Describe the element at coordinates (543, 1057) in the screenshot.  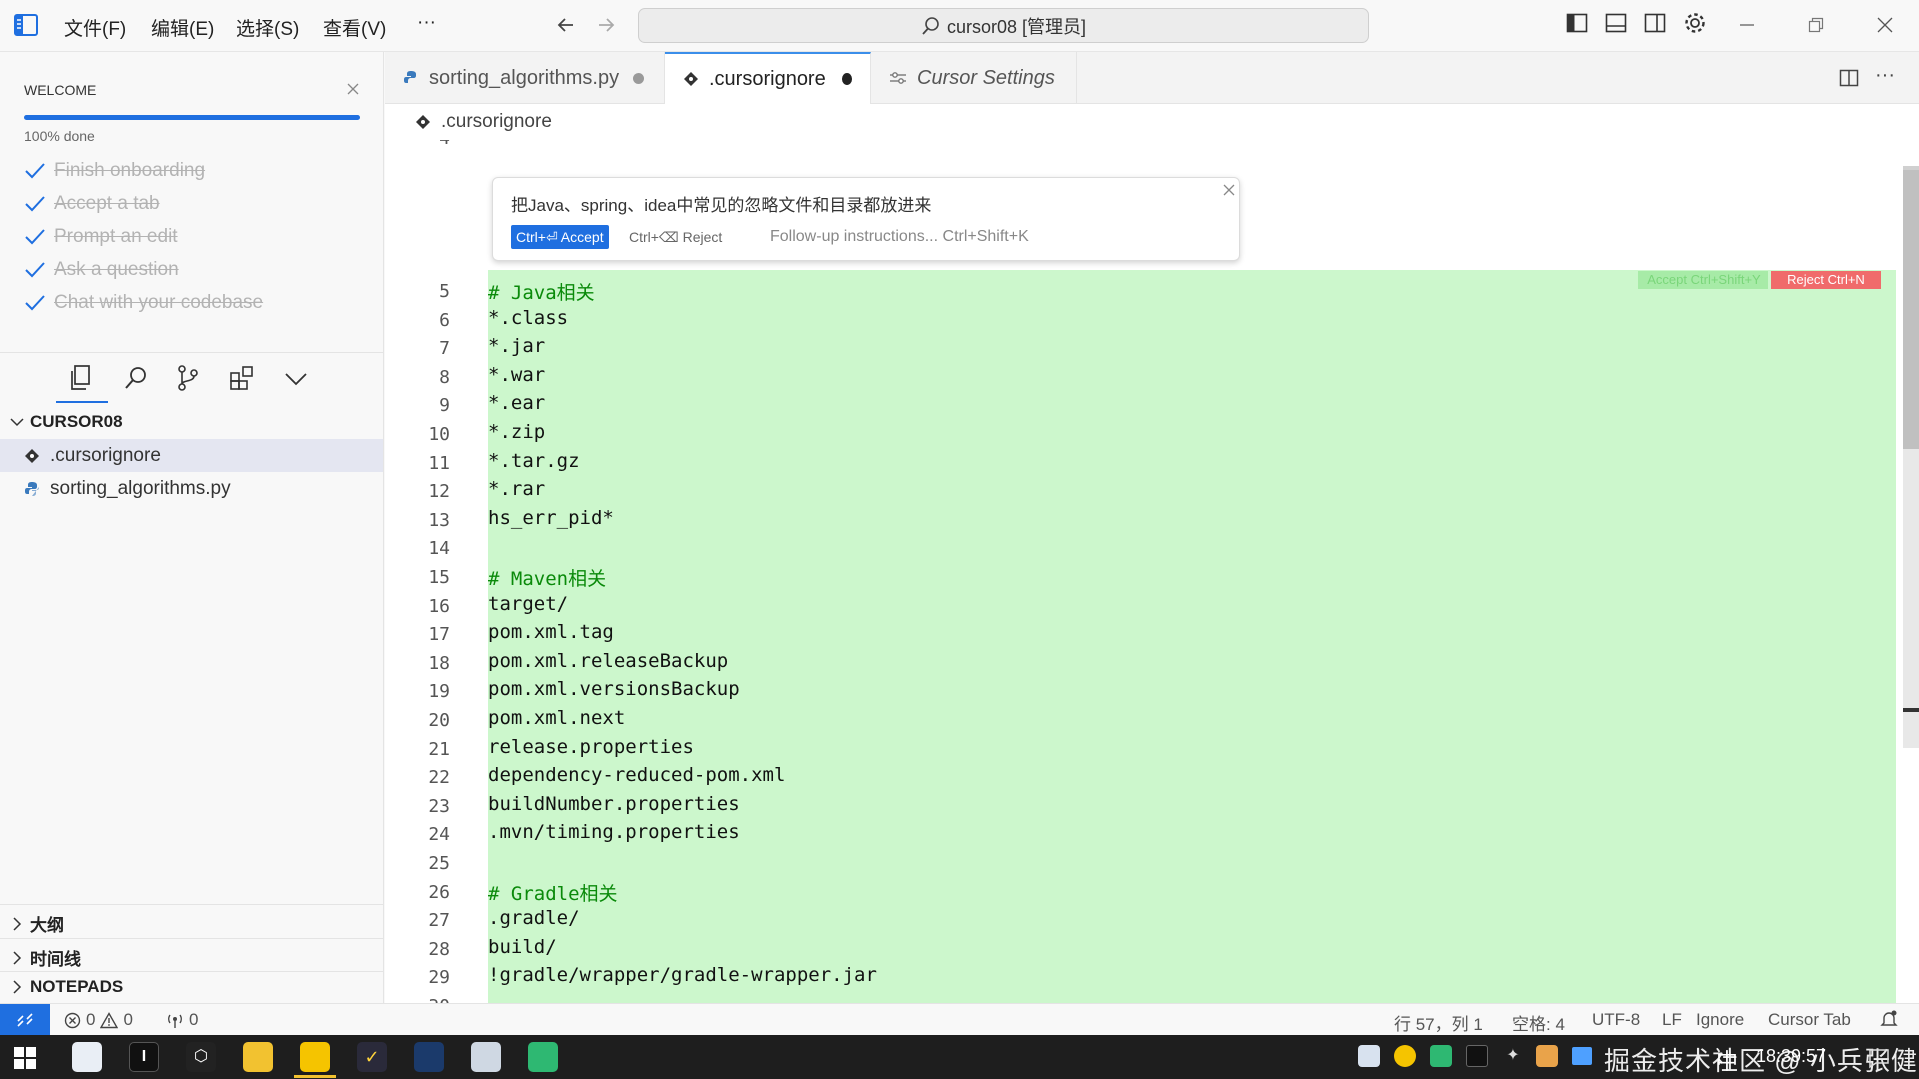
I see `notes-app-icon` at that location.